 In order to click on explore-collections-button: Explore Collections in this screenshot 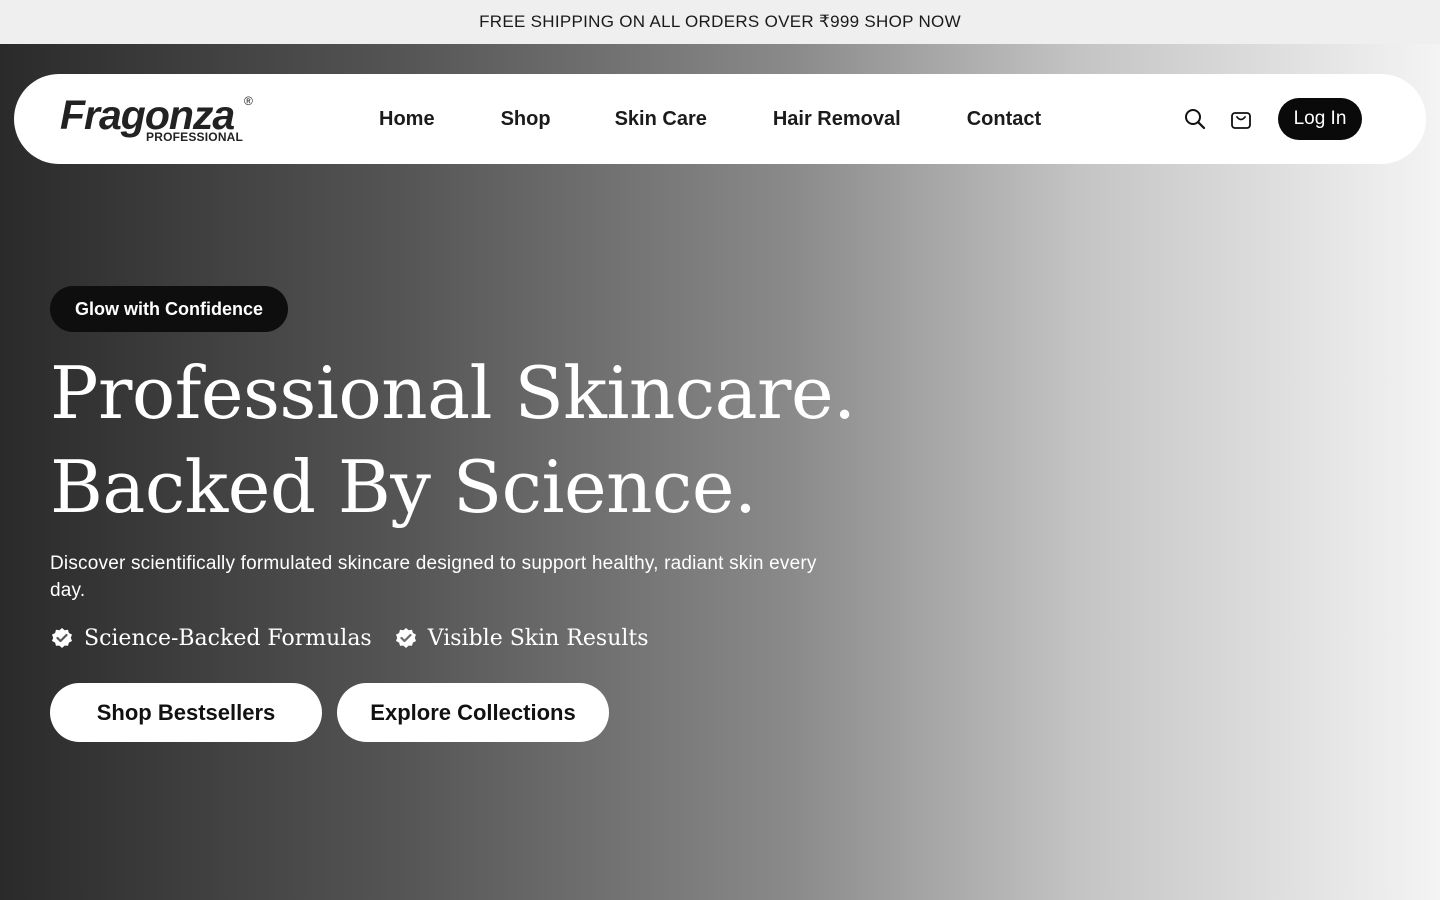, I will do `click(473, 712)`.